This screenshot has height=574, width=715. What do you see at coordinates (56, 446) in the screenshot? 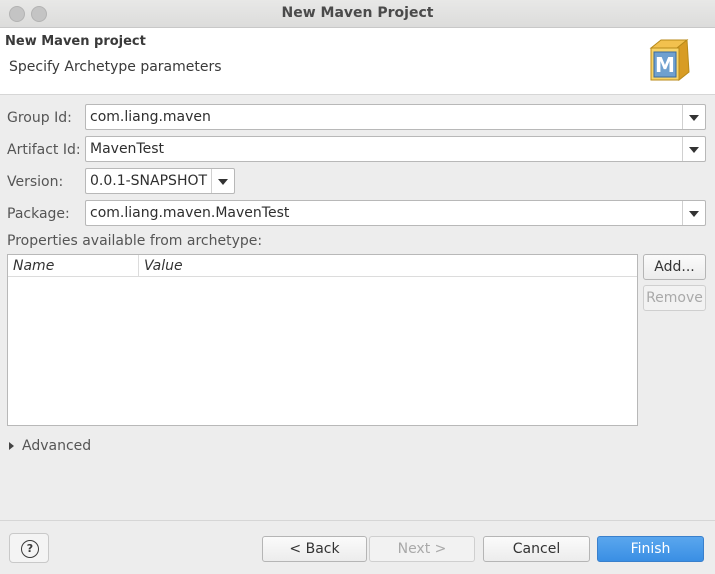
I see `advanced-toggle: Advanced` at bounding box center [56, 446].